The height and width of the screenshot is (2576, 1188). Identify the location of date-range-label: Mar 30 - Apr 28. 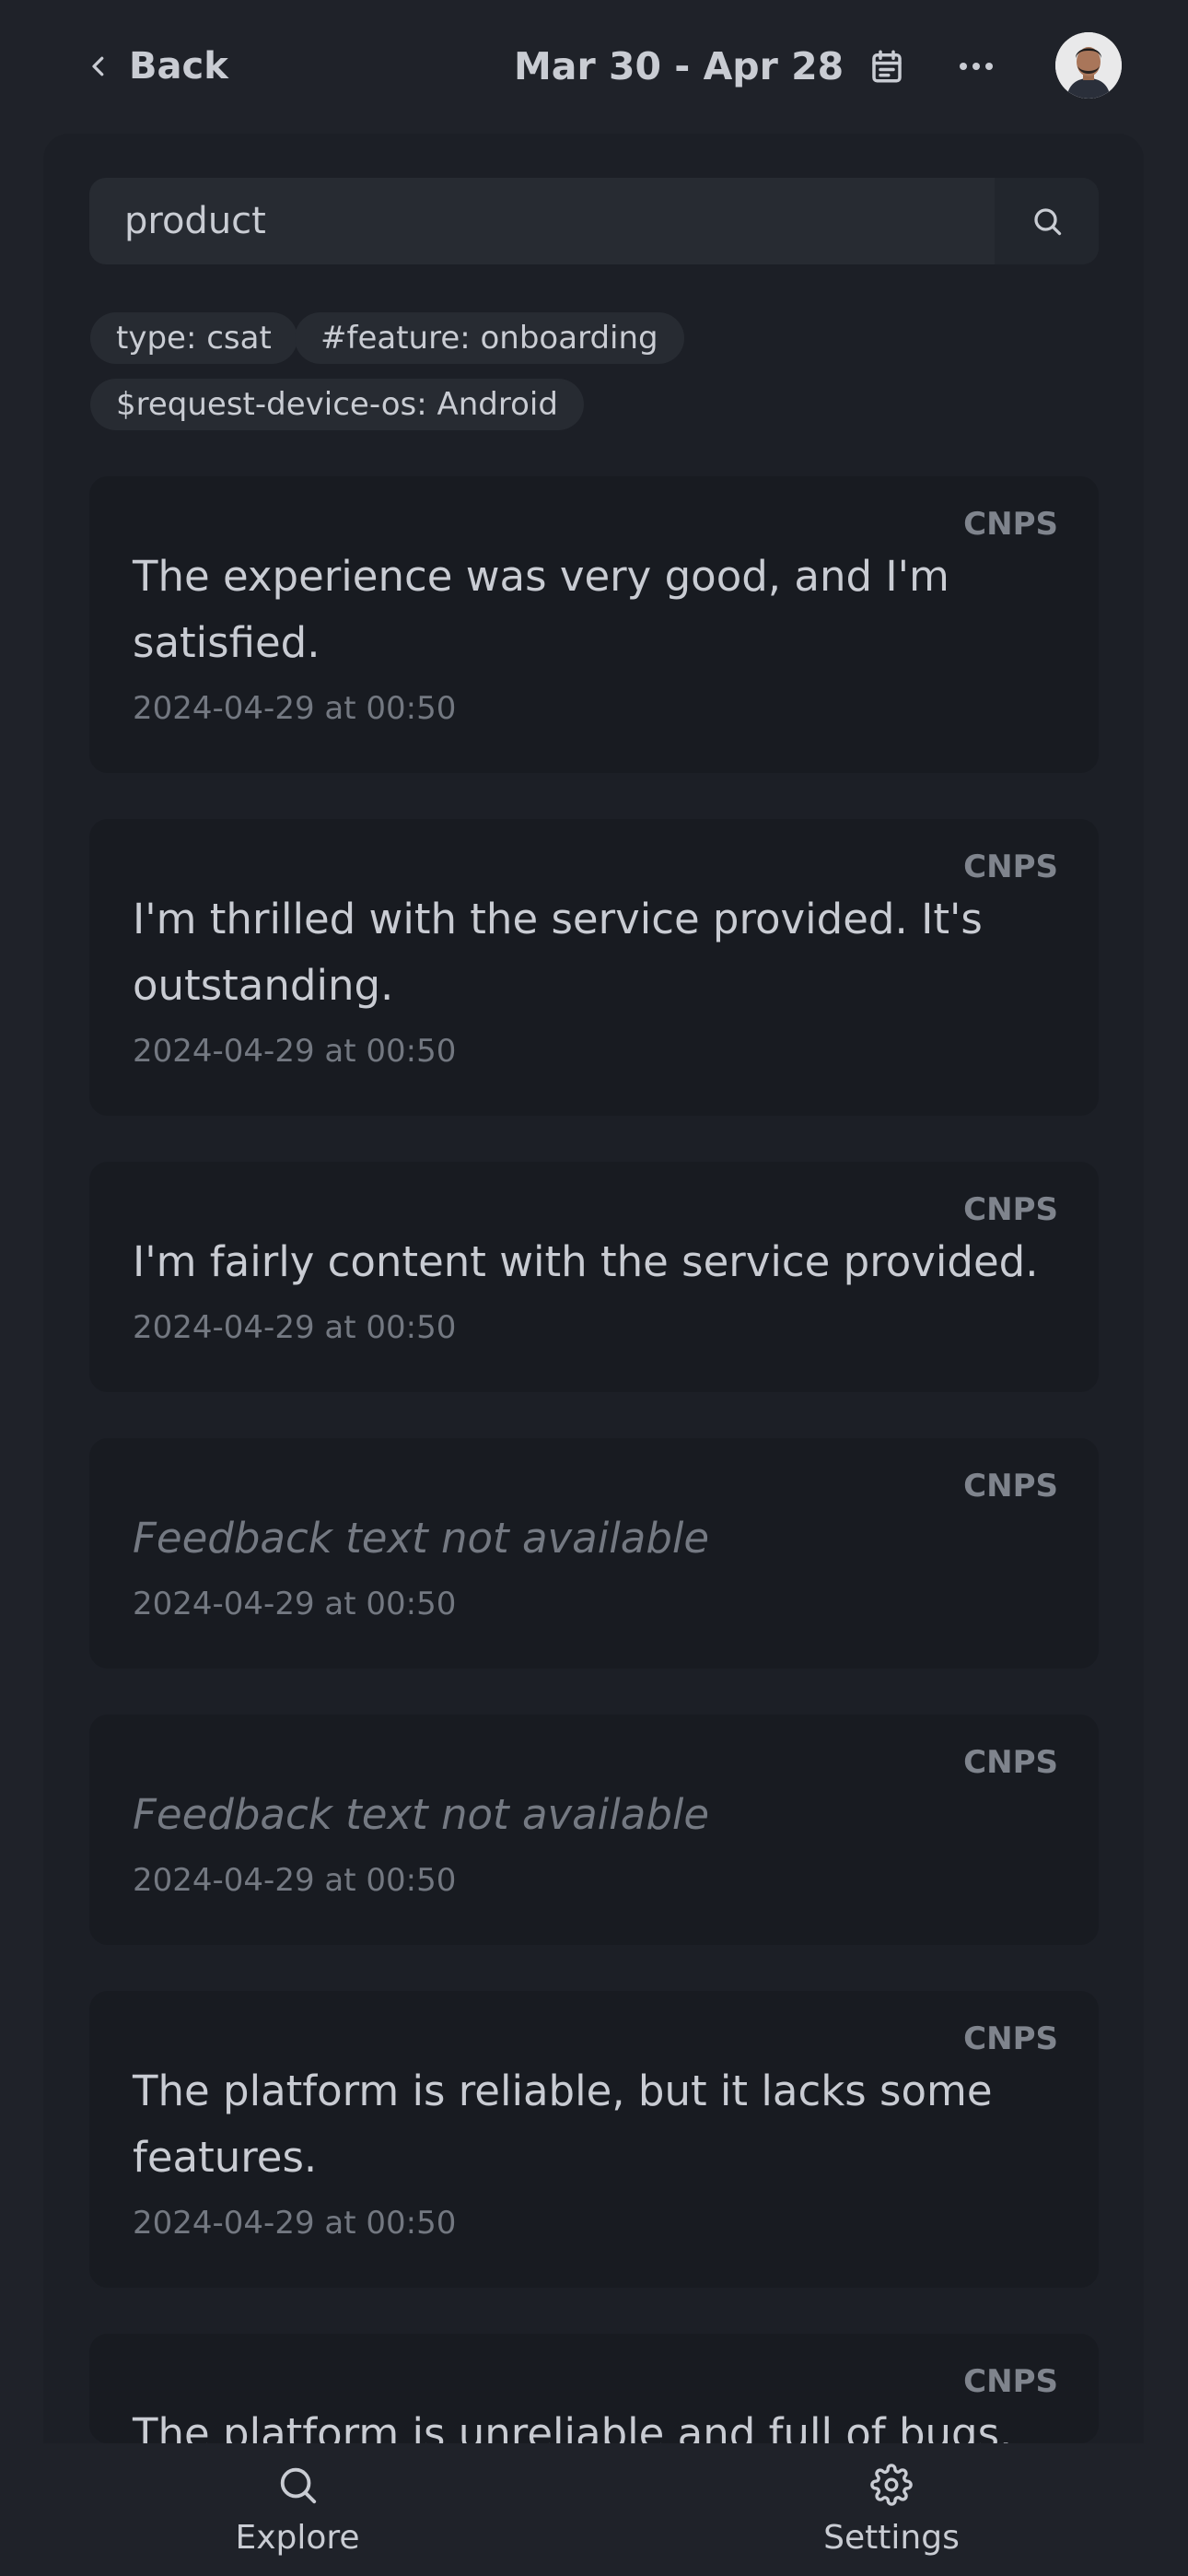
(679, 66).